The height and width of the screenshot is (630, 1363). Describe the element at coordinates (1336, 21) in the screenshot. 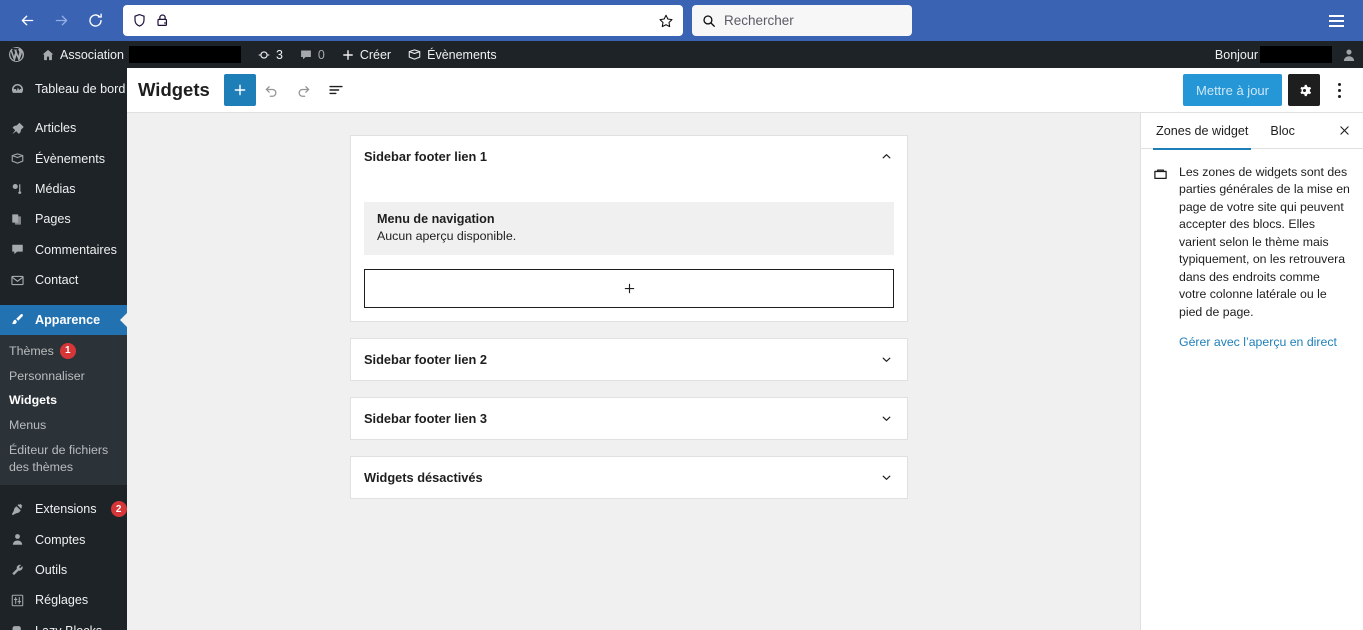

I see `hamburger-menu-icon` at that location.